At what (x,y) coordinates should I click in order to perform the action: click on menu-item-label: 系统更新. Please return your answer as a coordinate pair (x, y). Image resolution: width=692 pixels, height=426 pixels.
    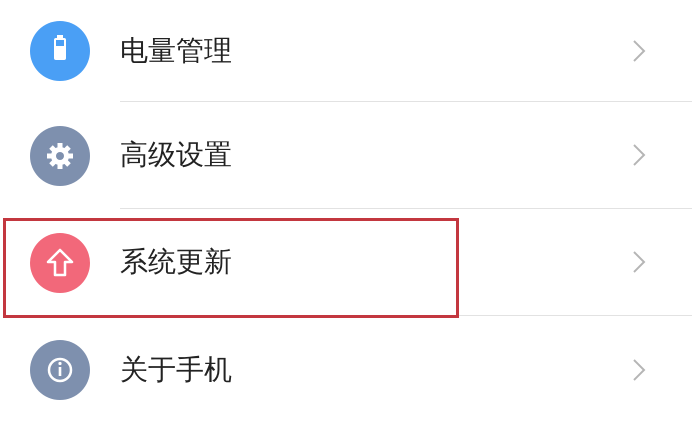
    Looking at the image, I should click on (376, 262).